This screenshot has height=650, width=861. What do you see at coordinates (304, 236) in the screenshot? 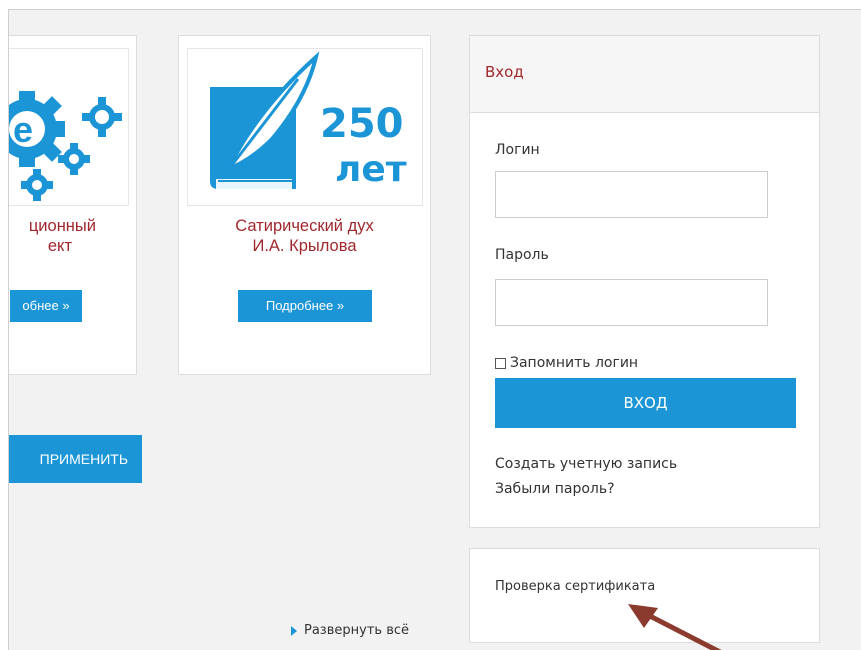
I see `course-card-2-title: Сатирический дух И.А. Крылова` at bounding box center [304, 236].